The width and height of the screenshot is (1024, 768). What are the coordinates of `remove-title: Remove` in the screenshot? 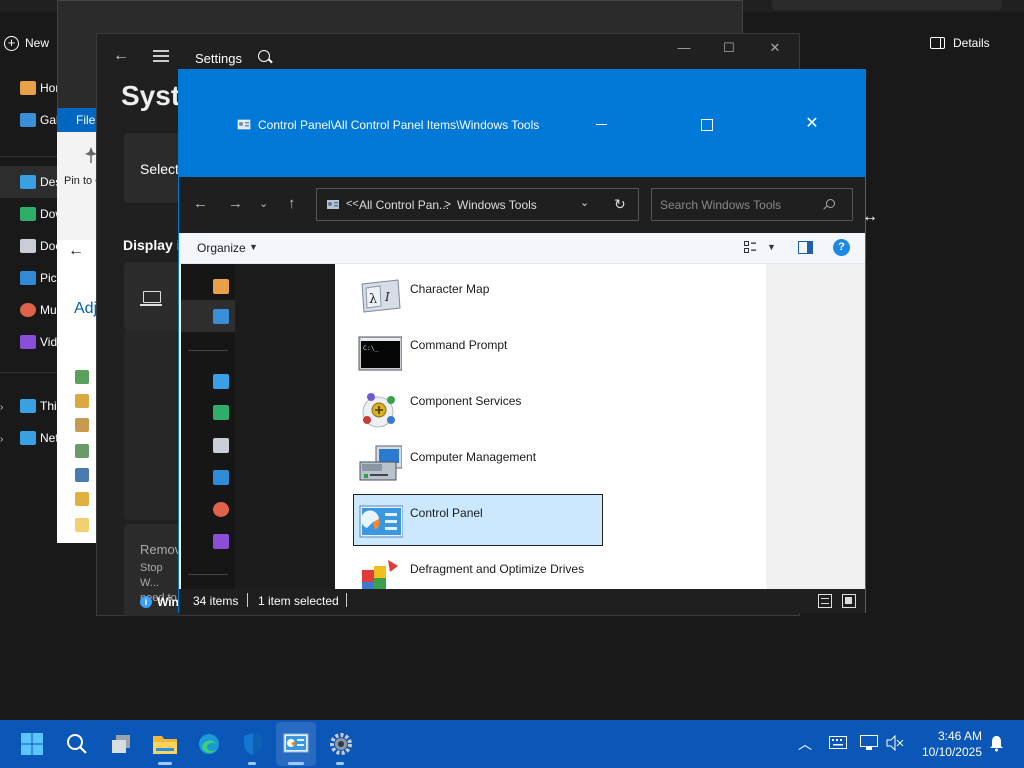 It's located at (160, 549).